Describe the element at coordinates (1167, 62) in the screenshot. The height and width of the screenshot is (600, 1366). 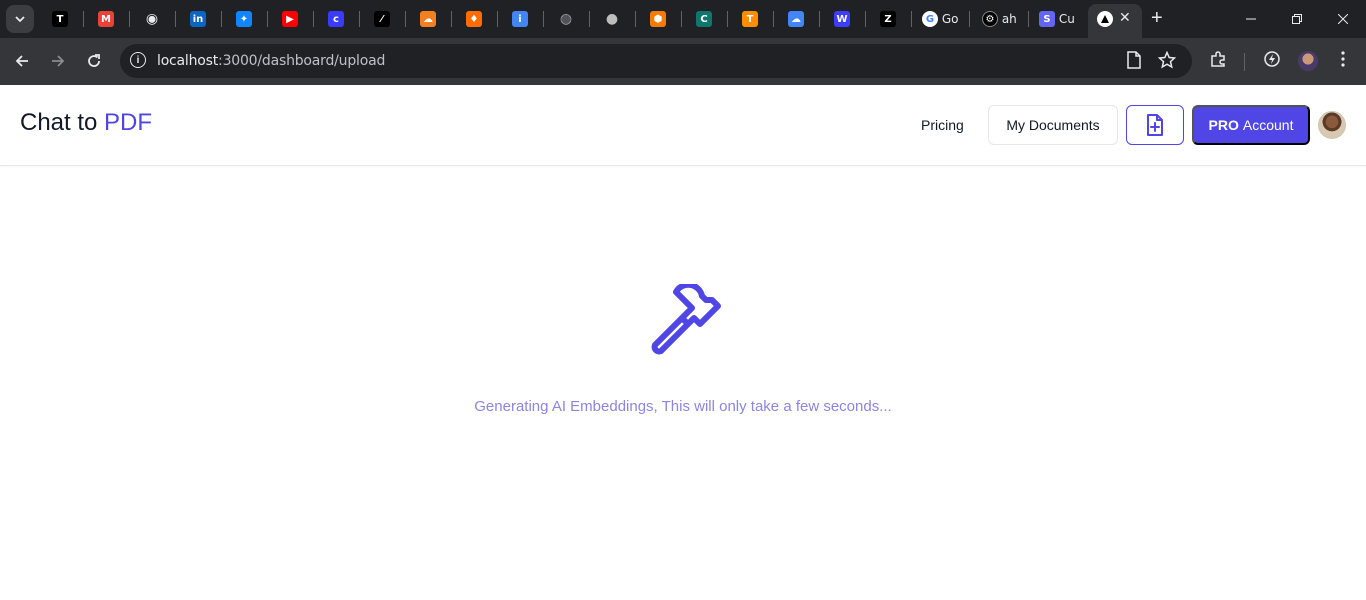
I see `bookmark-star-icon` at that location.